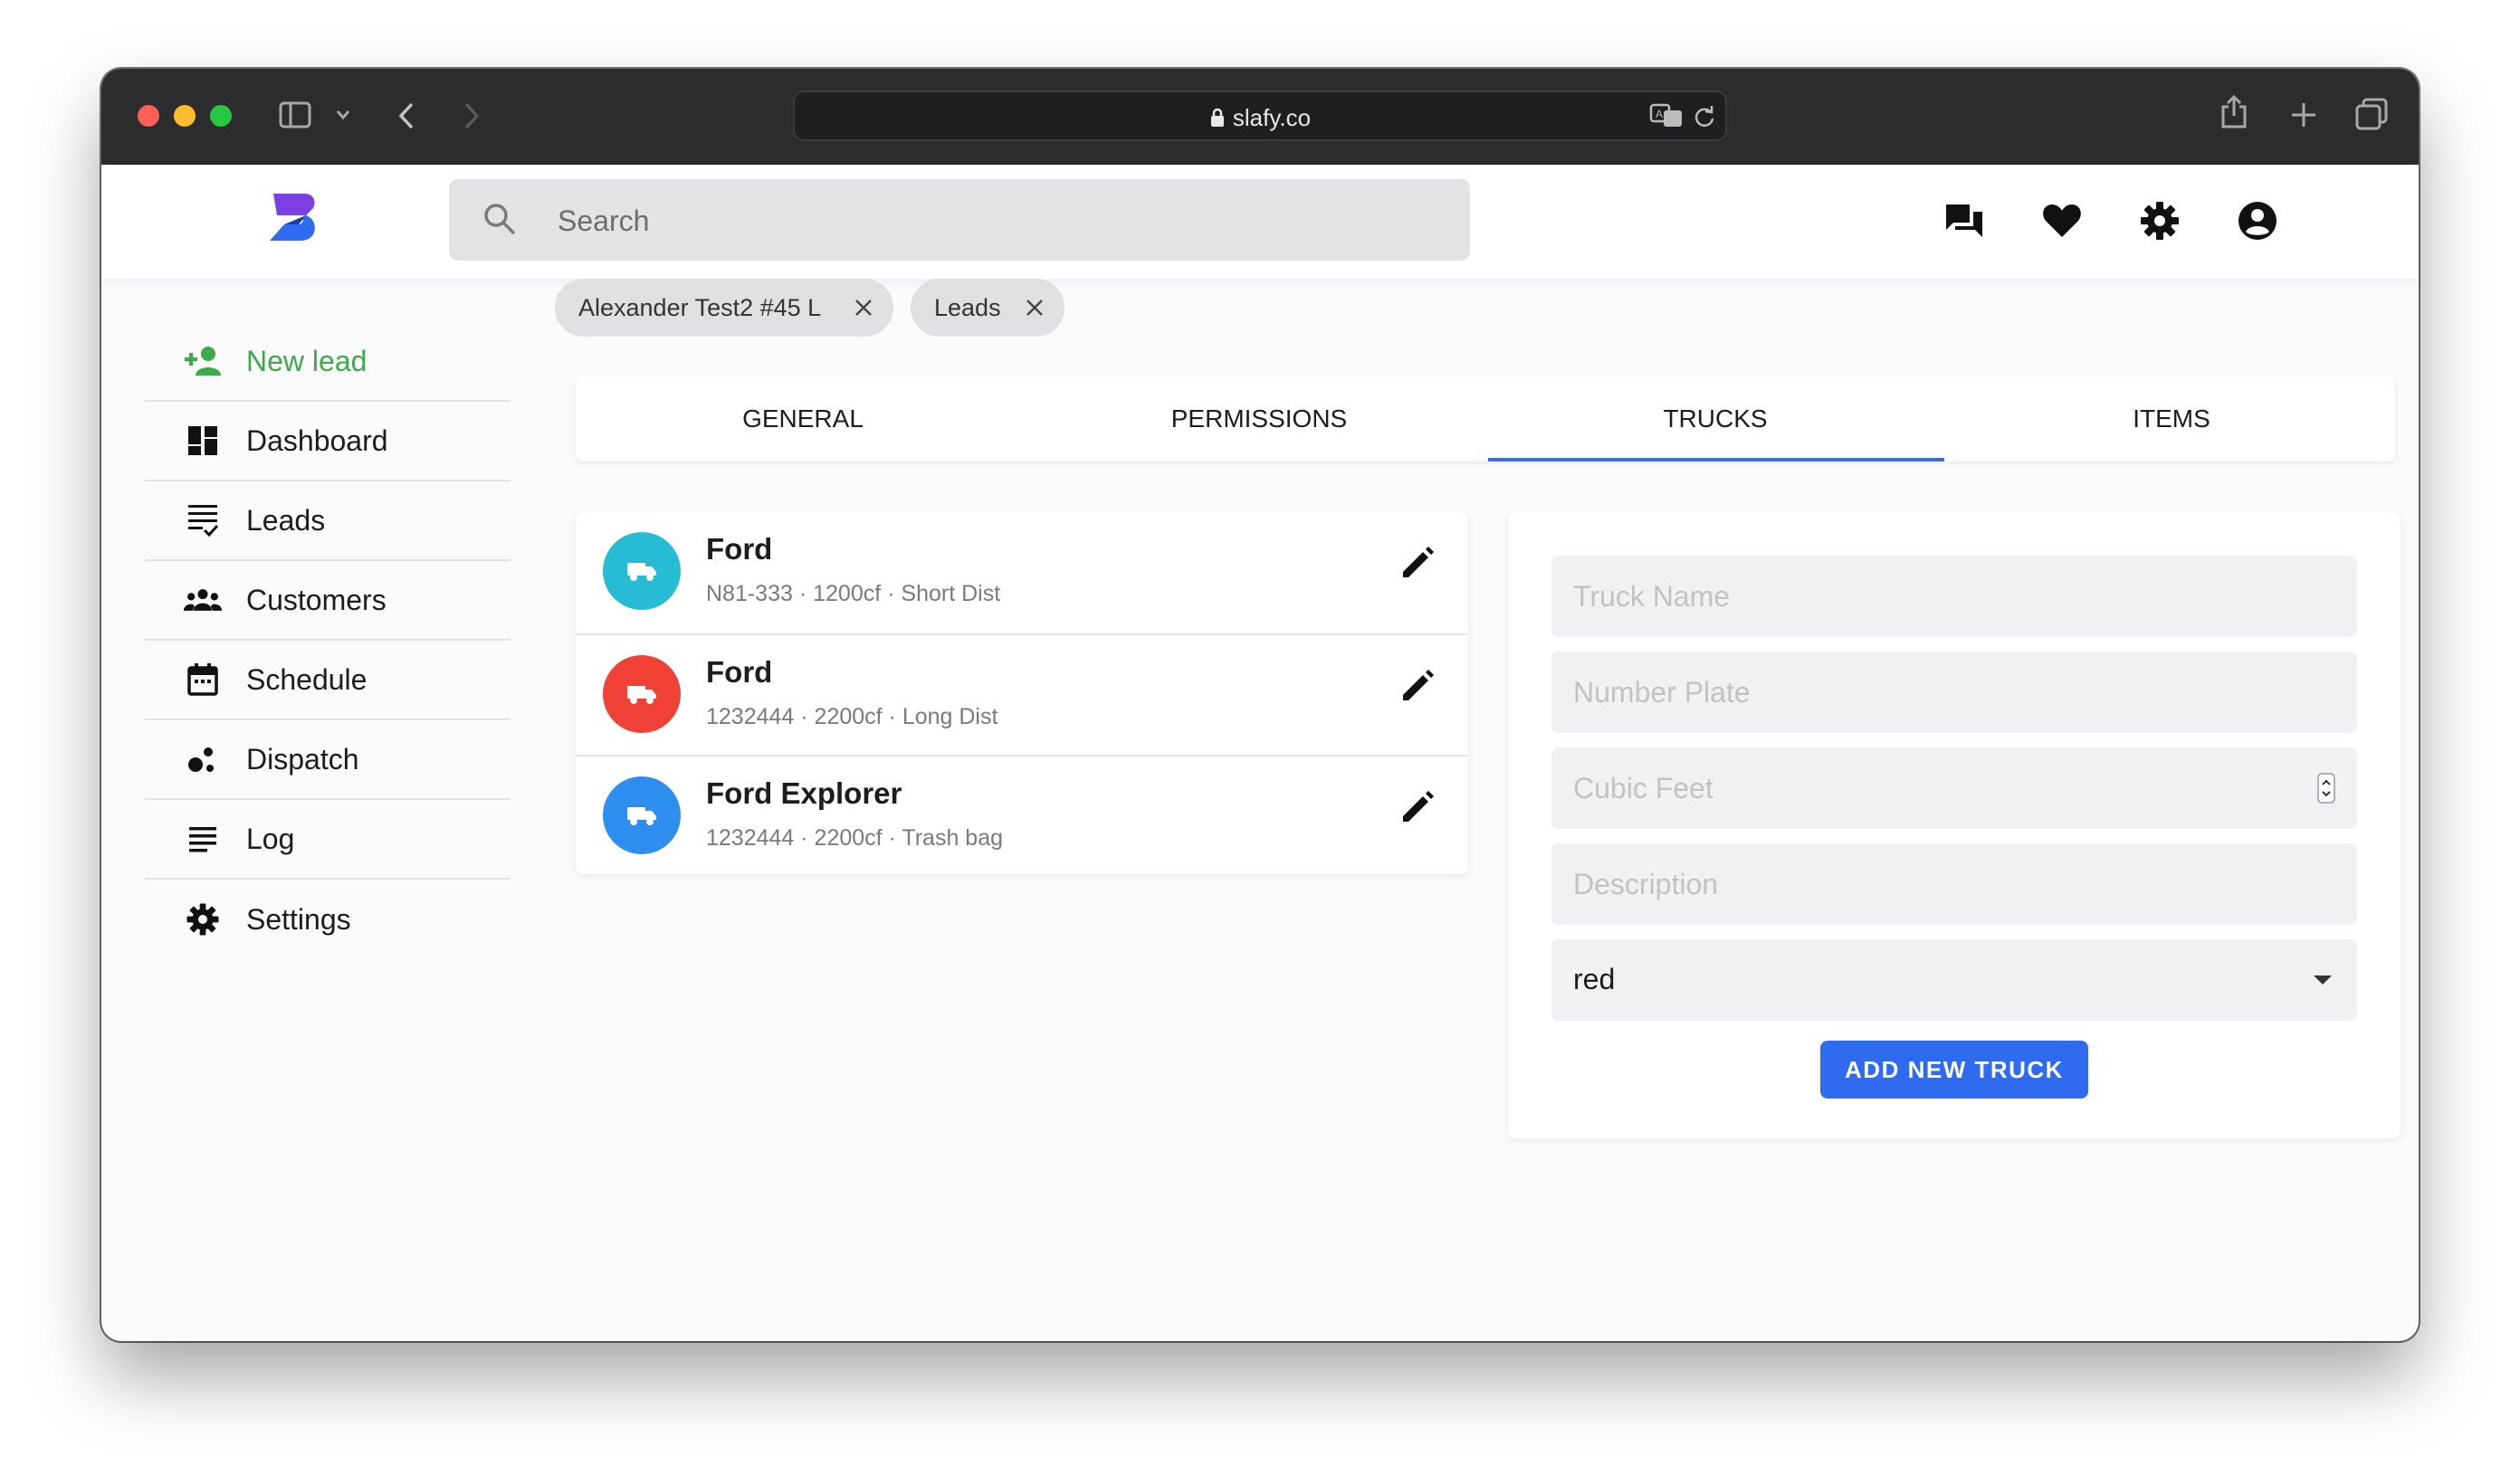  I want to click on cubic-feet-wrapper, so click(1954, 788).